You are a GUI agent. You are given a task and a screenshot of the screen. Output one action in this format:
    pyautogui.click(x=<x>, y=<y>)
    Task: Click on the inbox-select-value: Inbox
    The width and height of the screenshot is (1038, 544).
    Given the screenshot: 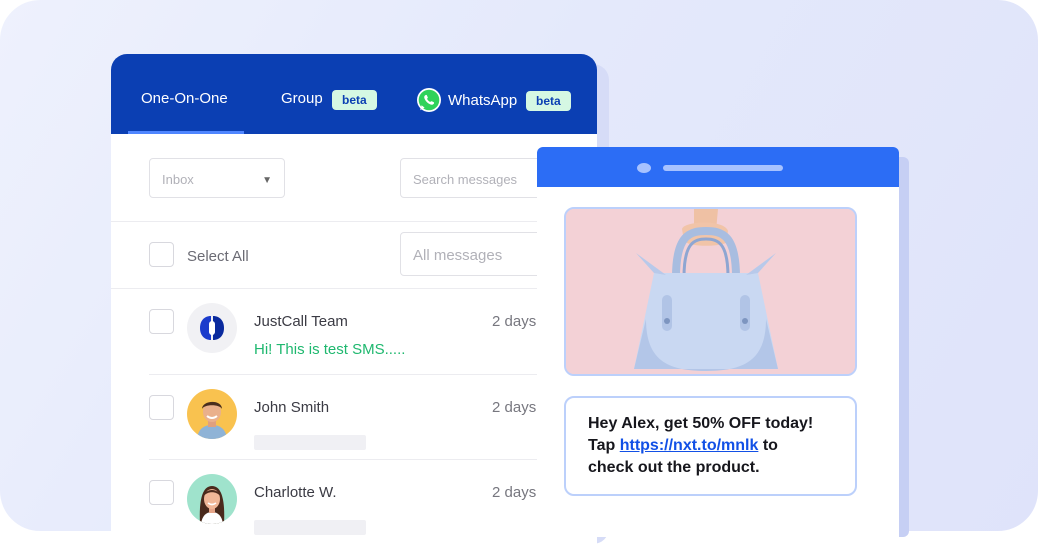 What is the action you would take?
    pyautogui.click(x=178, y=179)
    